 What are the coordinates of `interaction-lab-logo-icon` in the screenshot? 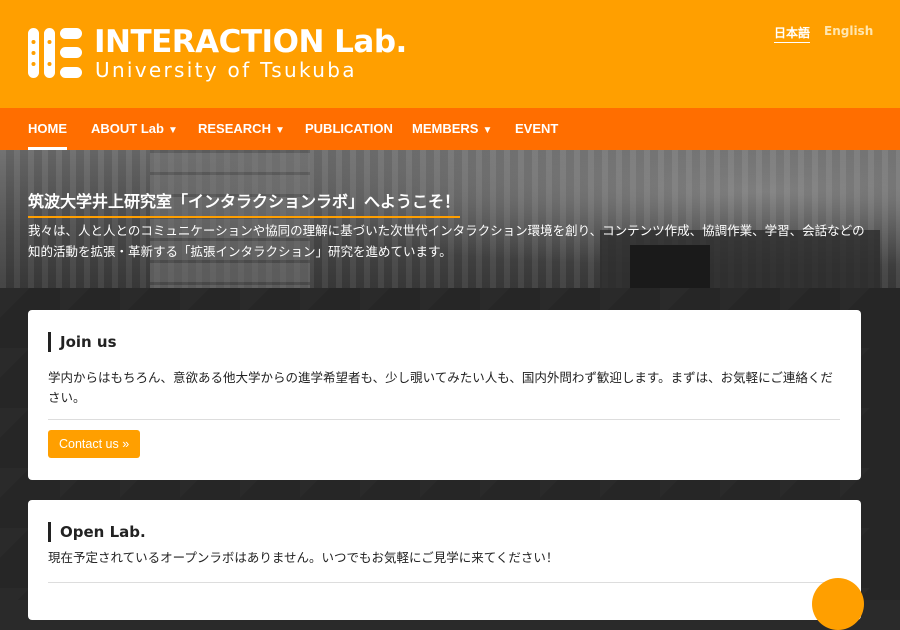 It's located at (55, 53).